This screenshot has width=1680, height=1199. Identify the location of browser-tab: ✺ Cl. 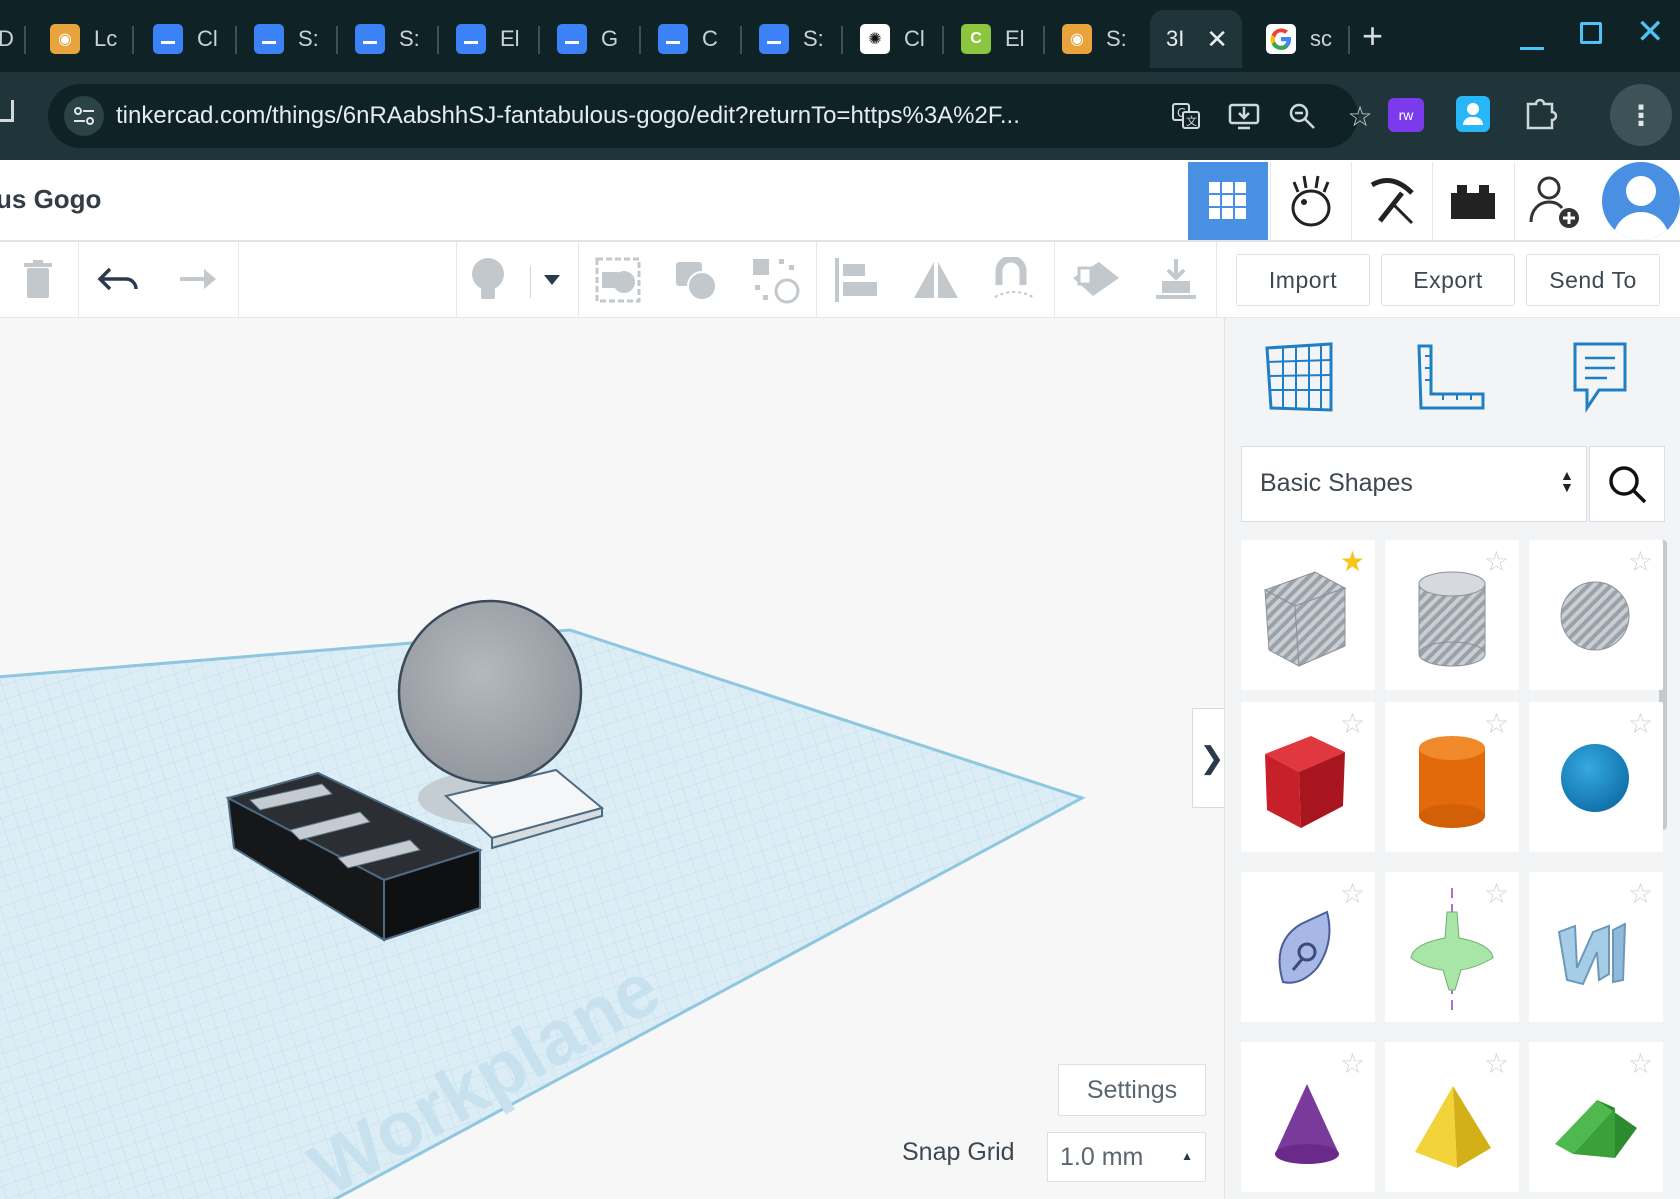
(894, 39).